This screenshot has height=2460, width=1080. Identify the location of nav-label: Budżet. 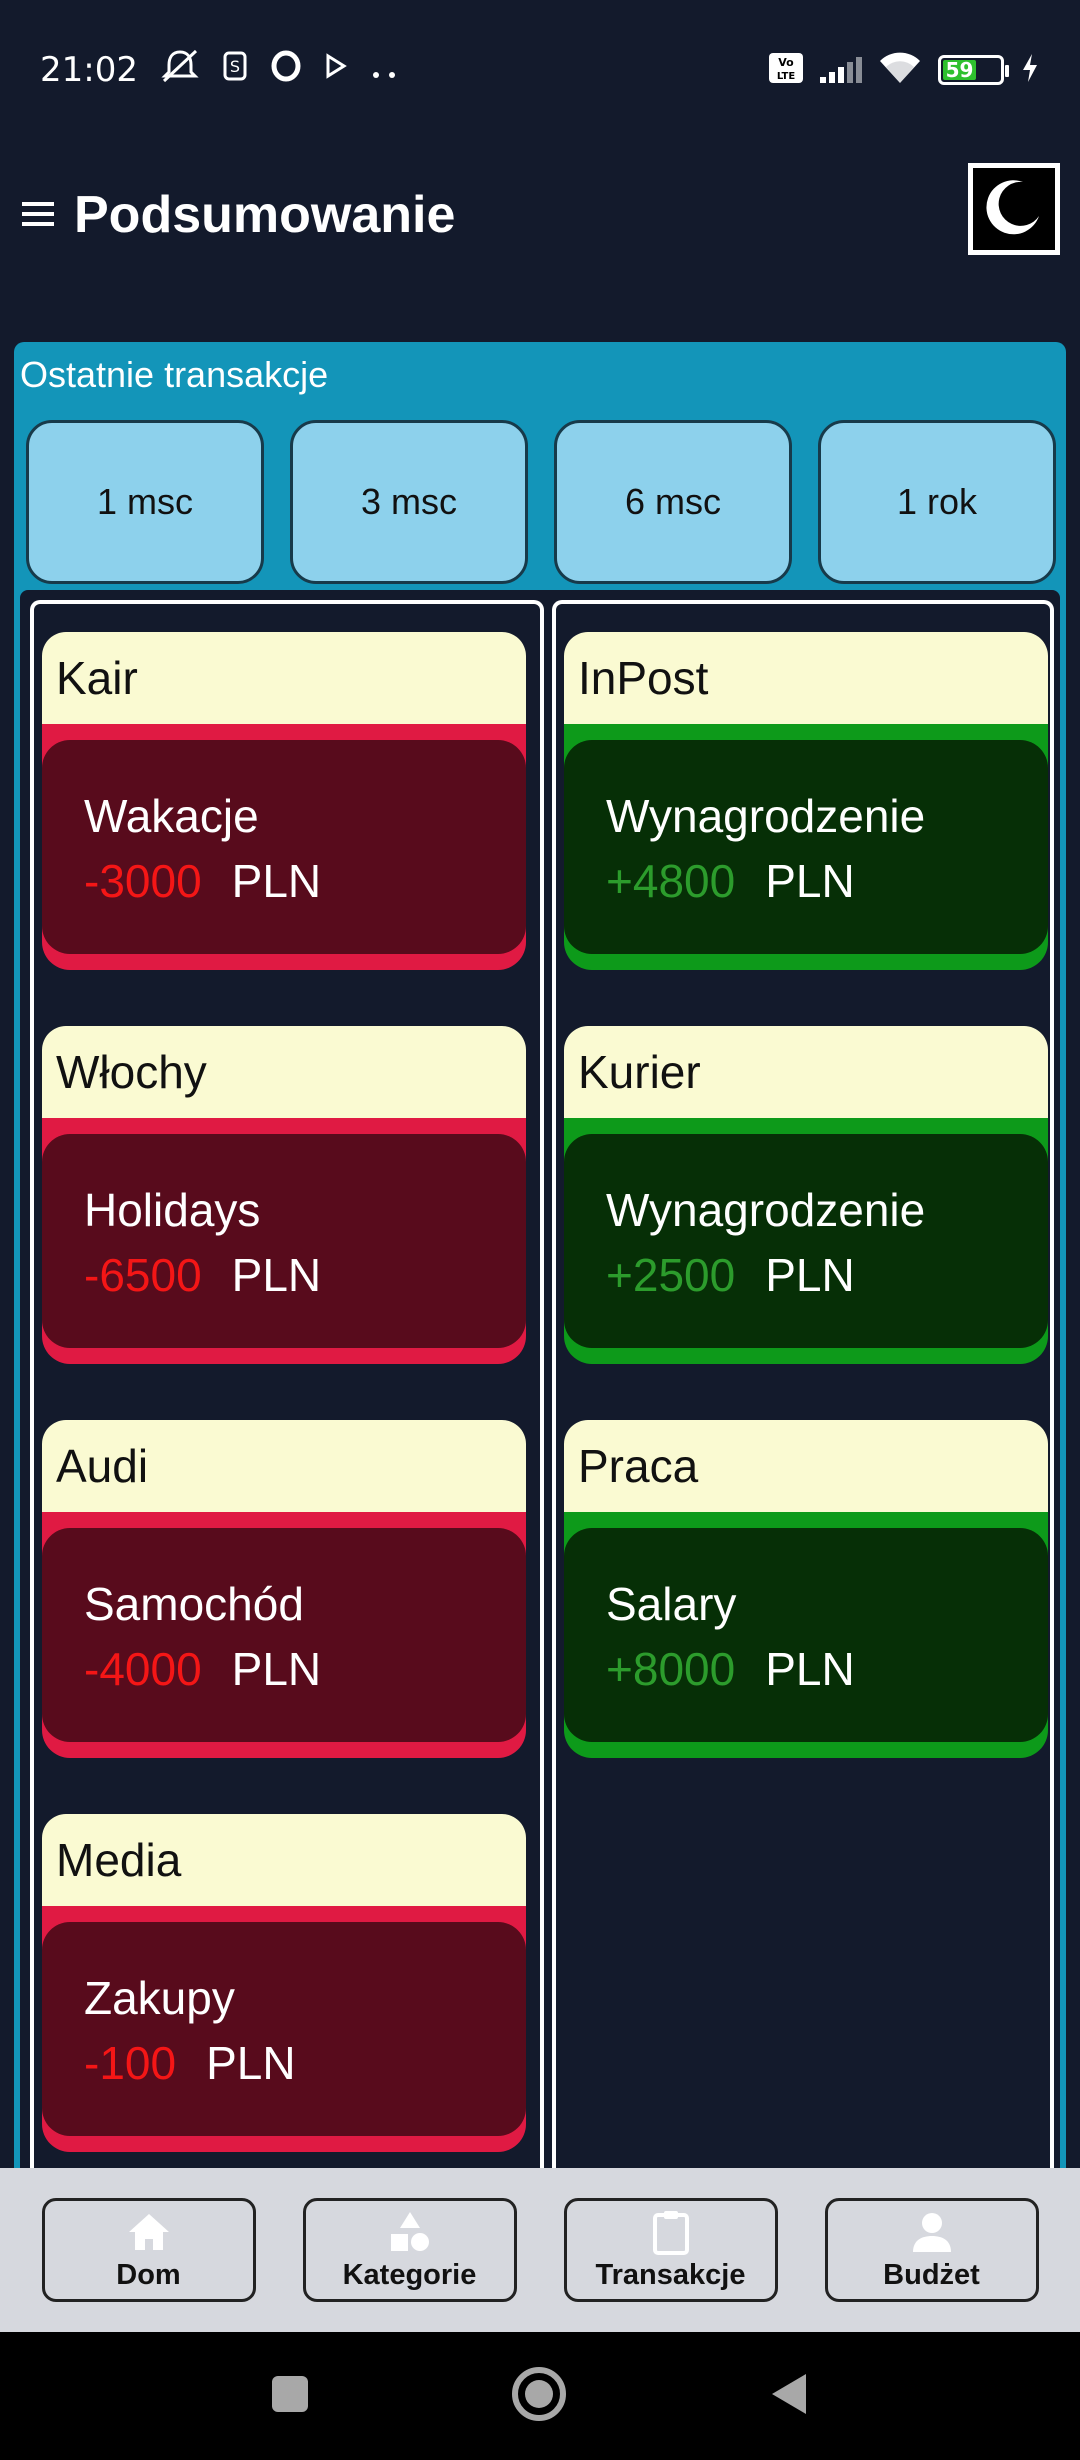
(931, 2274).